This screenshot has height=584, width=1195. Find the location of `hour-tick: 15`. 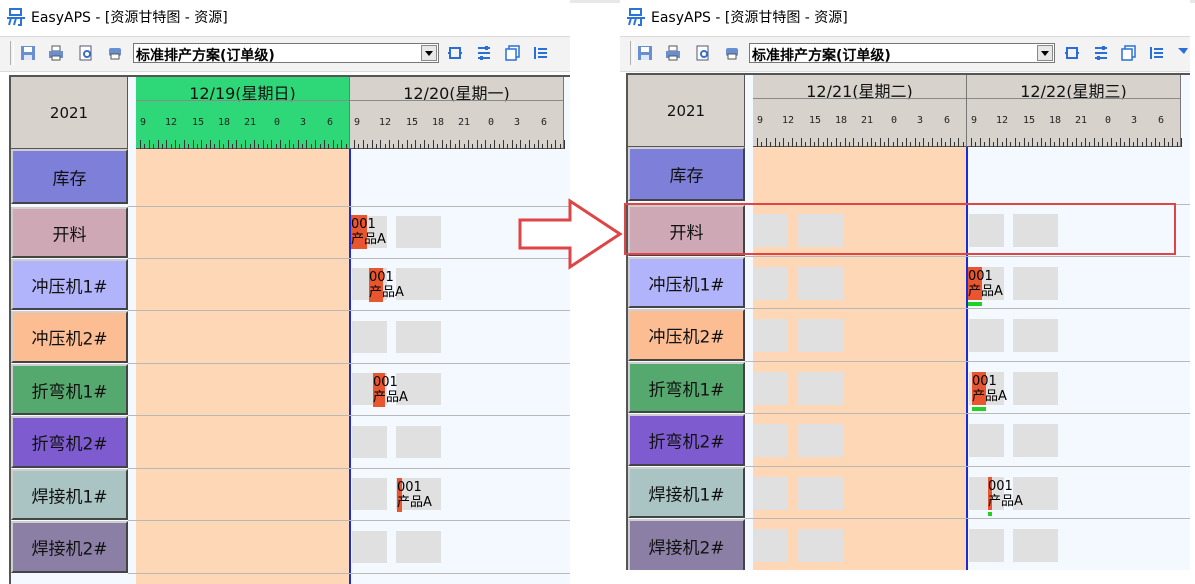

hour-tick: 15 is located at coordinates (815, 120).